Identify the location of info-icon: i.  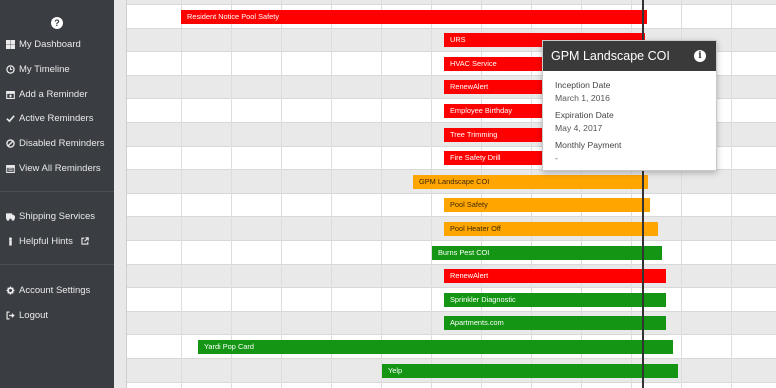
(700, 56).